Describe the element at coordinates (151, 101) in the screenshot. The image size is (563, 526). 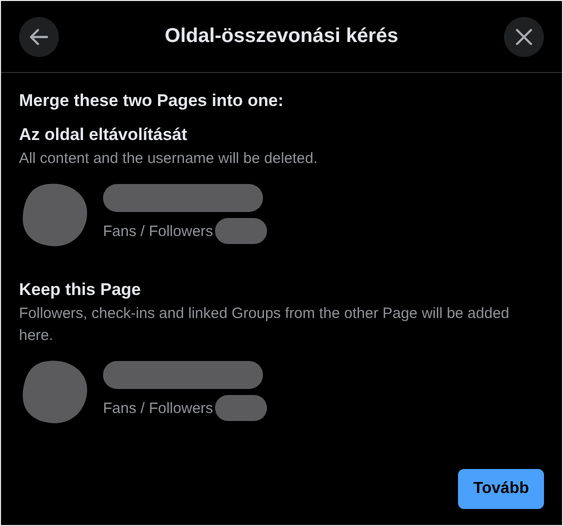
I see `intro-text: Merge these two Pages into one:` at that location.